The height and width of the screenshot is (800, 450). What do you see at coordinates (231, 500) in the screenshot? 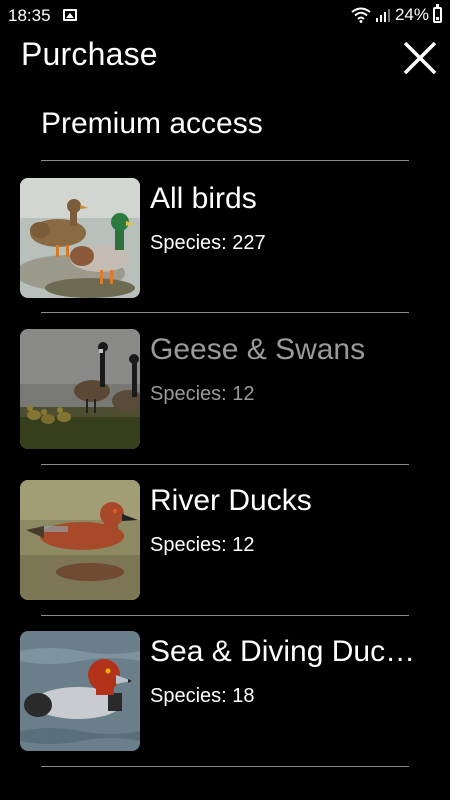
I see `item-name: River Ducks` at bounding box center [231, 500].